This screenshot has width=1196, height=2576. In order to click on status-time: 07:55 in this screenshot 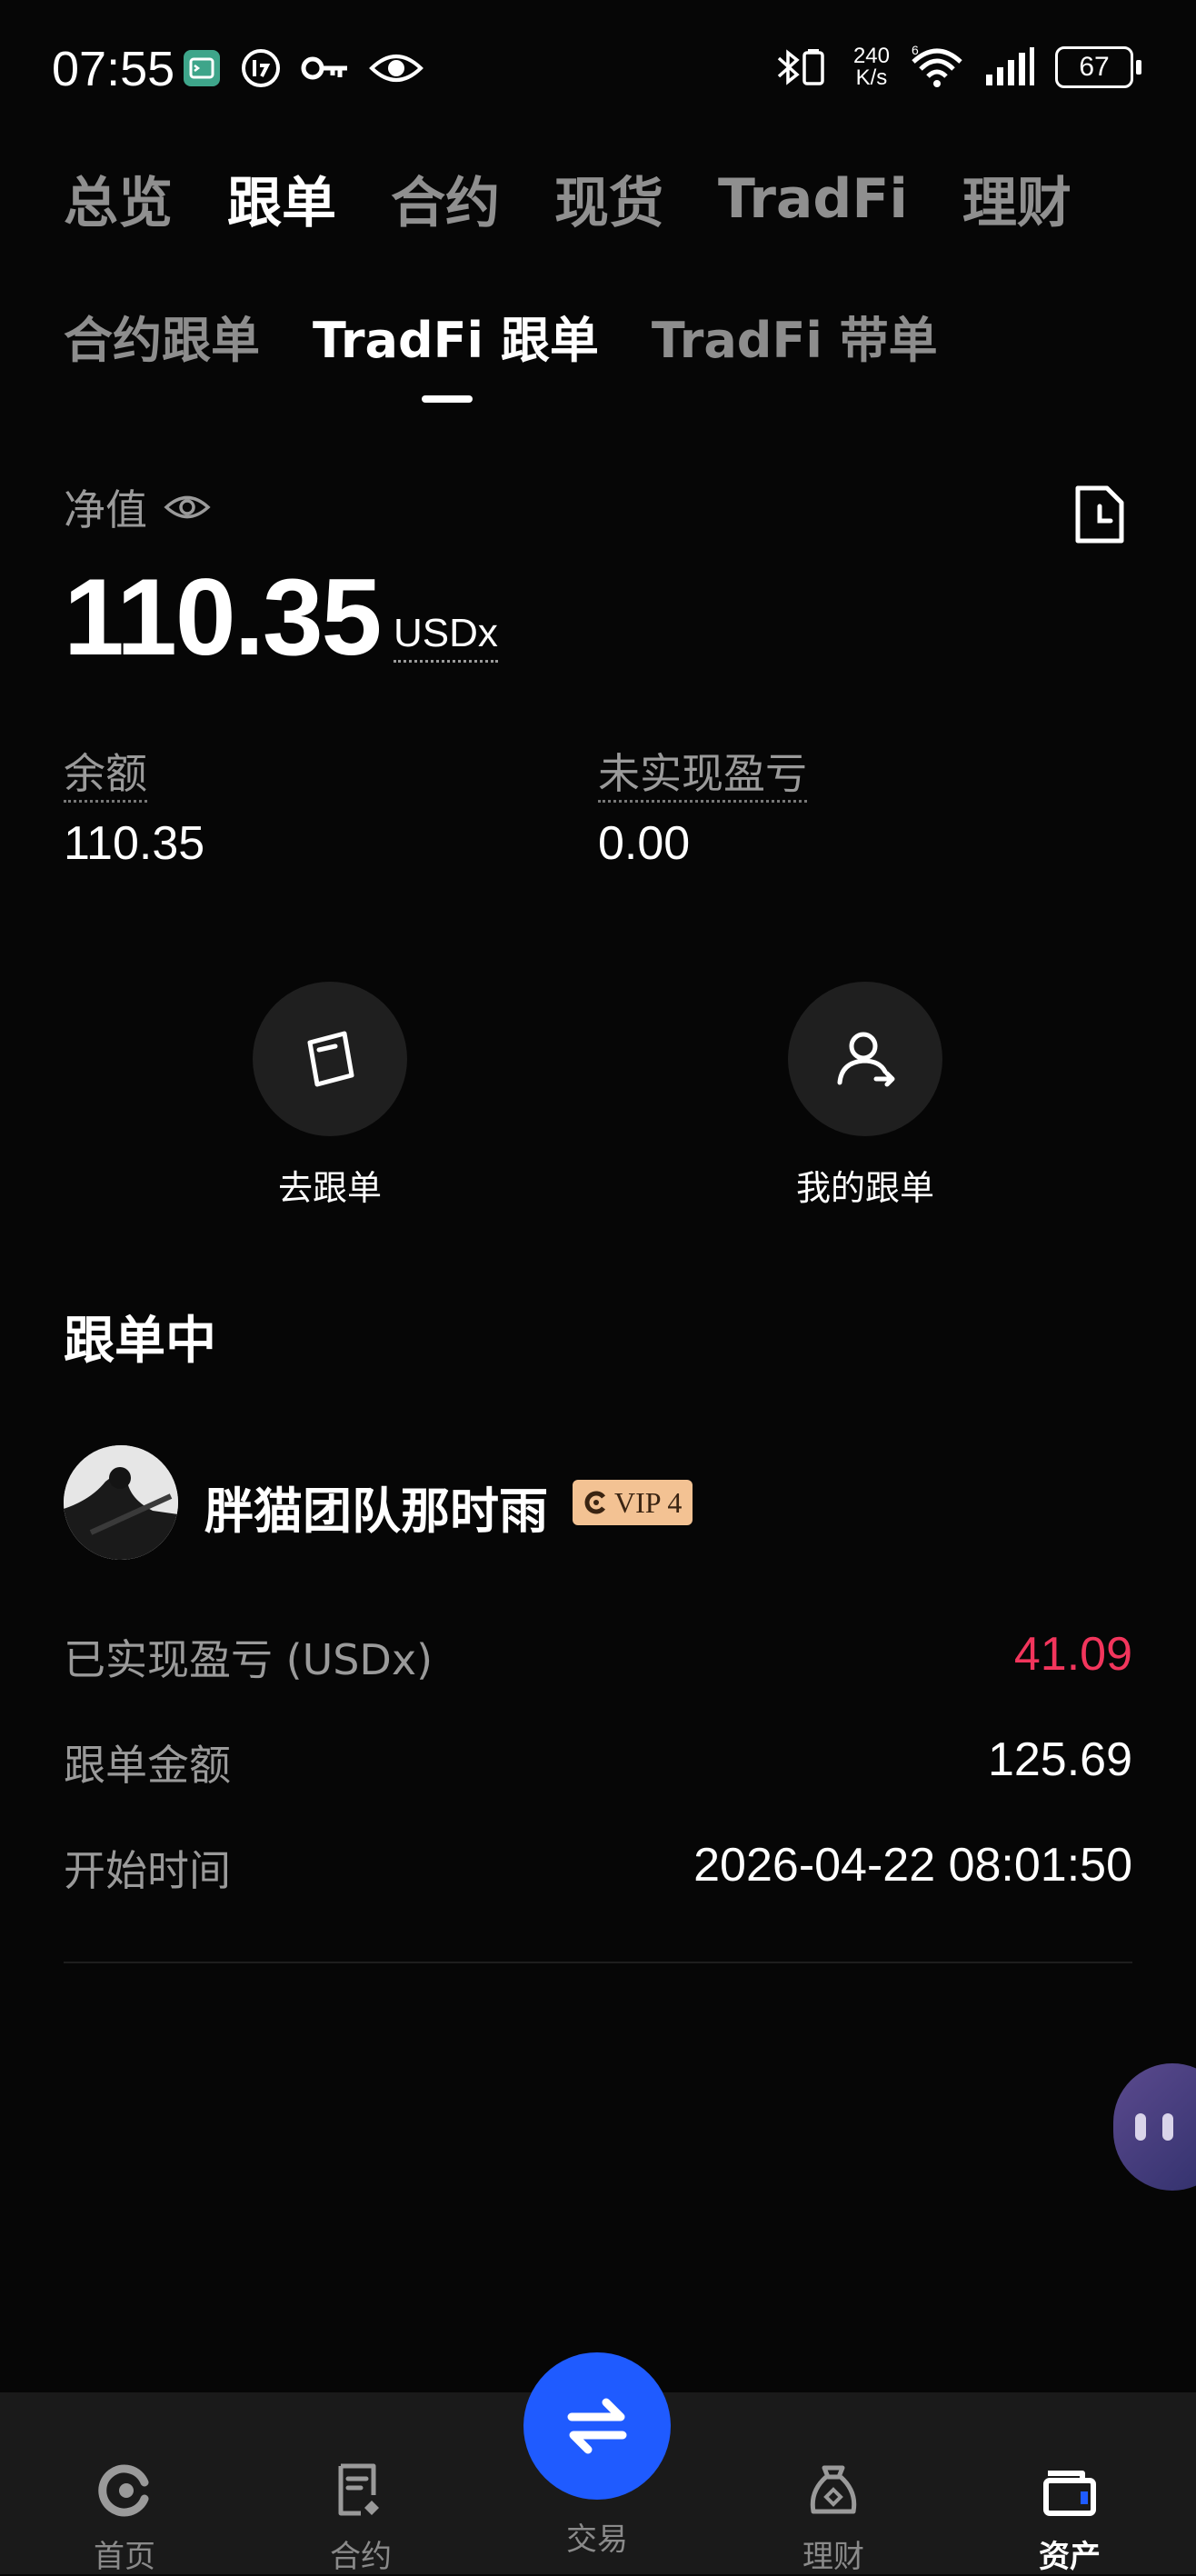, I will do `click(113, 69)`.